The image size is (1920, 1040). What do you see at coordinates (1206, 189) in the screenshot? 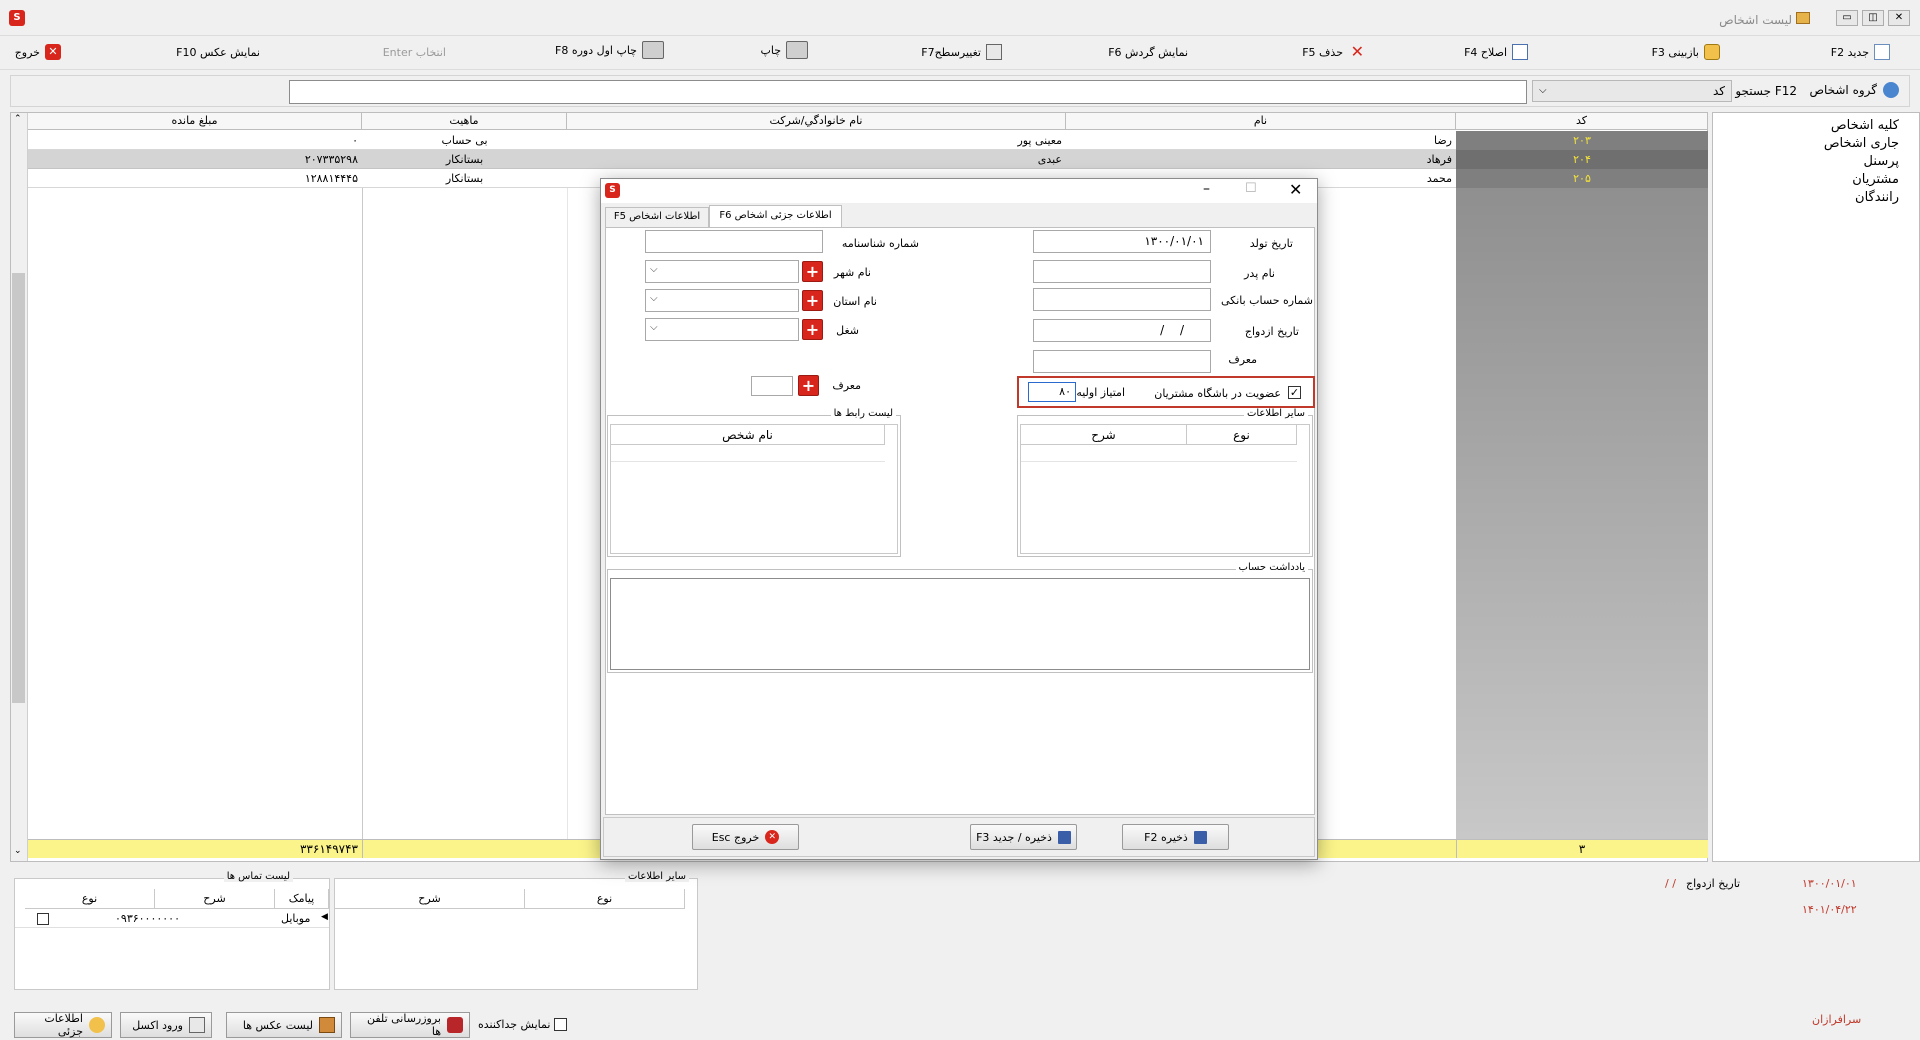
I see `dialog-minimize-button: –` at bounding box center [1206, 189].